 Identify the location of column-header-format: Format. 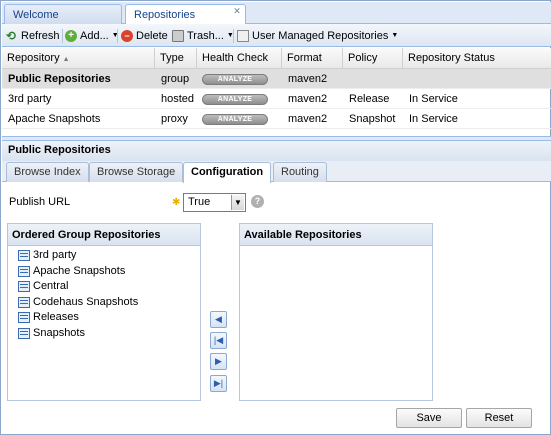
(312, 58).